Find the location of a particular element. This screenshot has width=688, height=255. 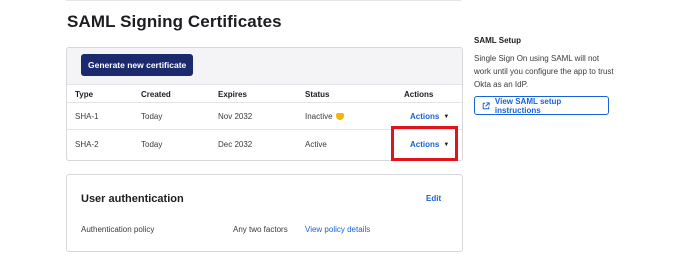

column-header-actions: Actions is located at coordinates (419, 94).